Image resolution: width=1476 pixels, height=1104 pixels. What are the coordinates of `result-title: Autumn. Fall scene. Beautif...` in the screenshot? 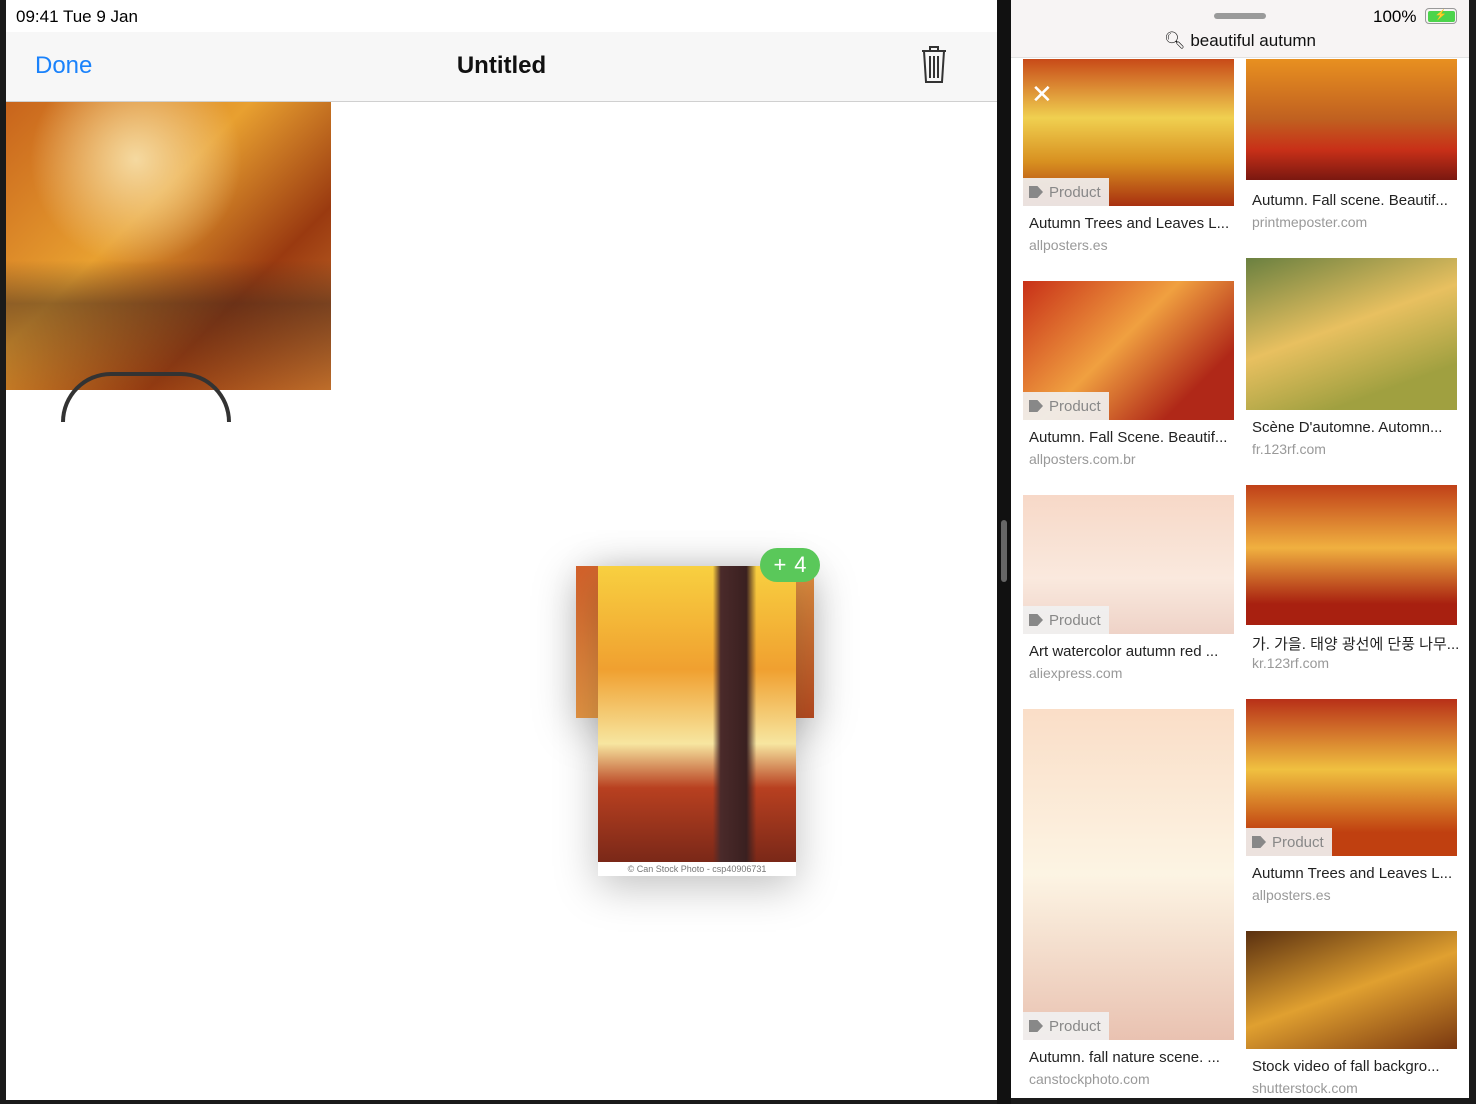 It's located at (1350, 200).